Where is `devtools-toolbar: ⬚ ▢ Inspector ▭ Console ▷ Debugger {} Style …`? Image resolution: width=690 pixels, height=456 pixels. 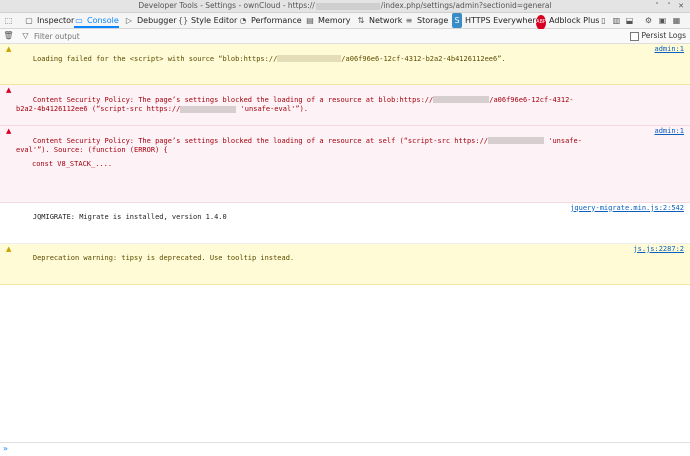 devtools-toolbar: ⬚ ▢ Inspector ▭ Console ▷ Debugger {} Style … is located at coordinates (345, 21).